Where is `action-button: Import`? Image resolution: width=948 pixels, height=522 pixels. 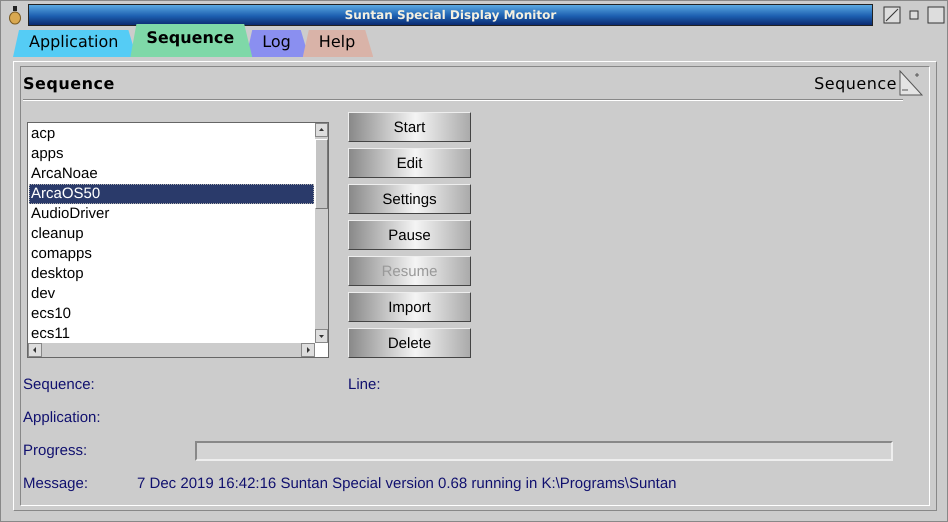
action-button: Import is located at coordinates (409, 307).